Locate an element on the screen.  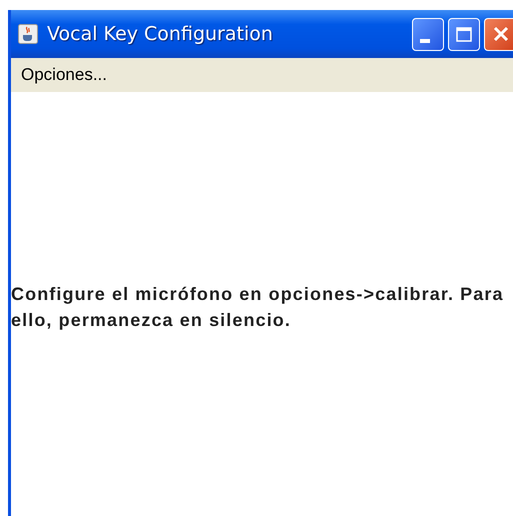
minimize-icon is located at coordinates (425, 41).